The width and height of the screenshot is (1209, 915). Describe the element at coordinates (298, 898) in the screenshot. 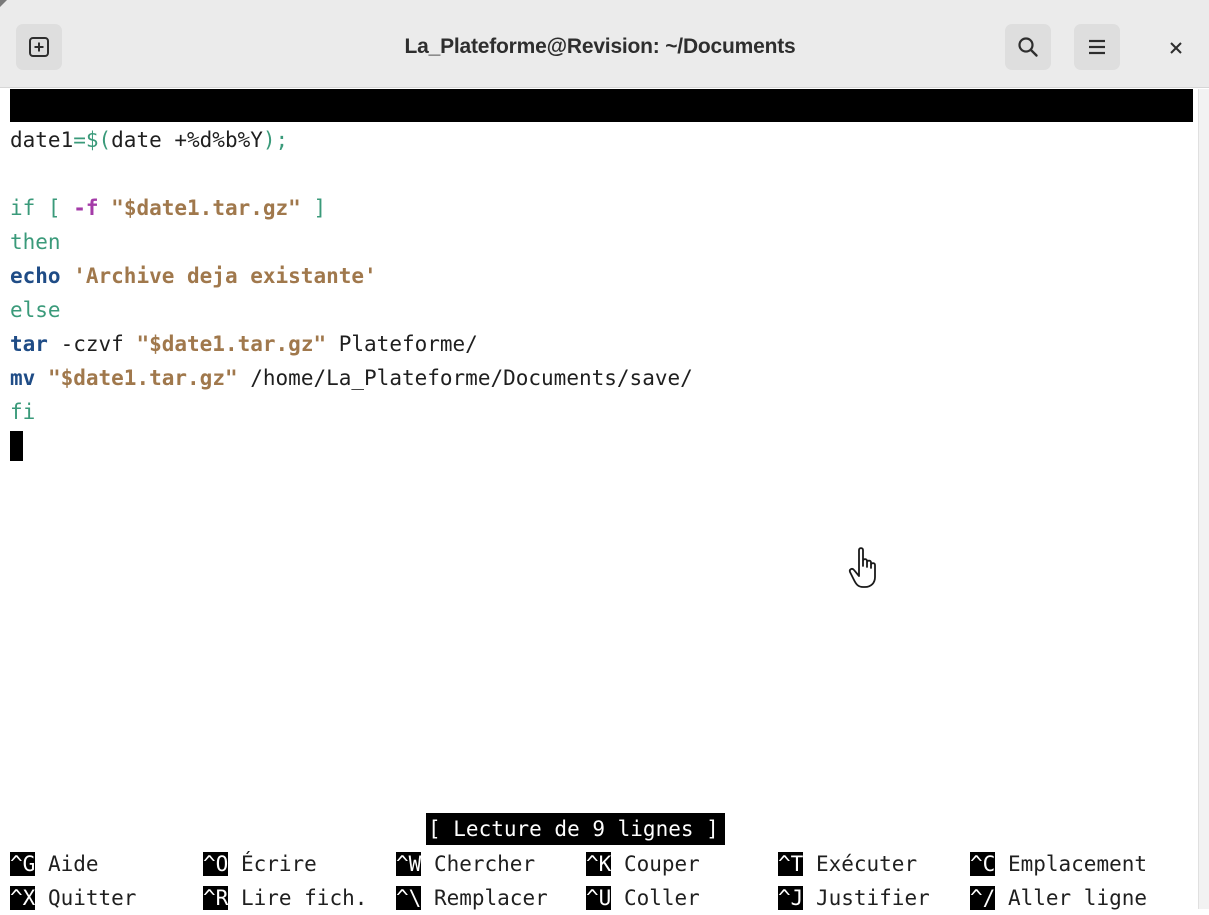

I see `shortcut-label: Lire fich.` at that location.